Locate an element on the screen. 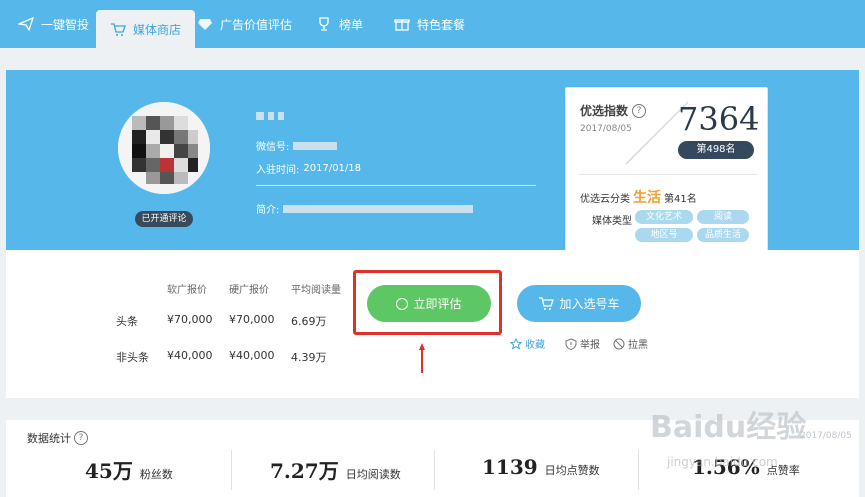 This screenshot has width=865, height=497. tag-reading: 阅读 is located at coordinates (723, 217).